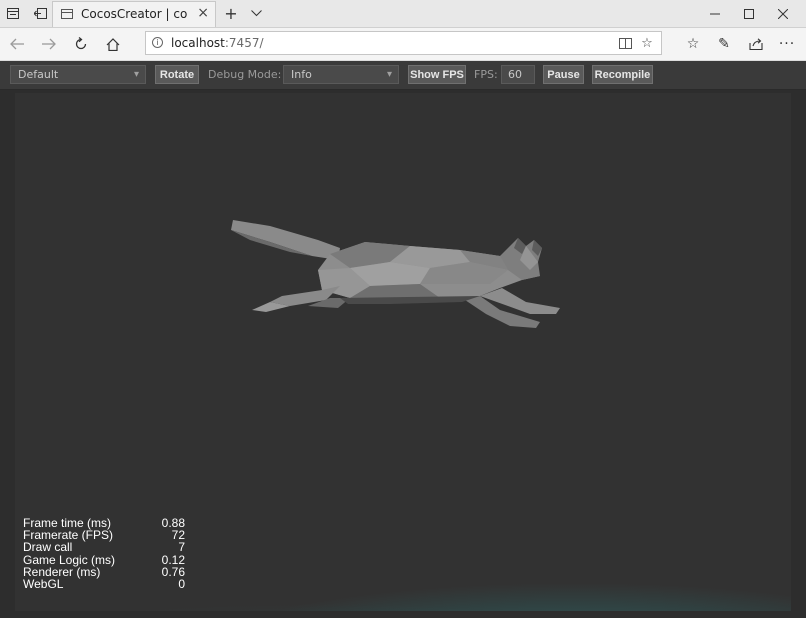 The image size is (806, 618). Describe the element at coordinates (256, 13) in the screenshot. I see `chevron-down-icon` at that location.